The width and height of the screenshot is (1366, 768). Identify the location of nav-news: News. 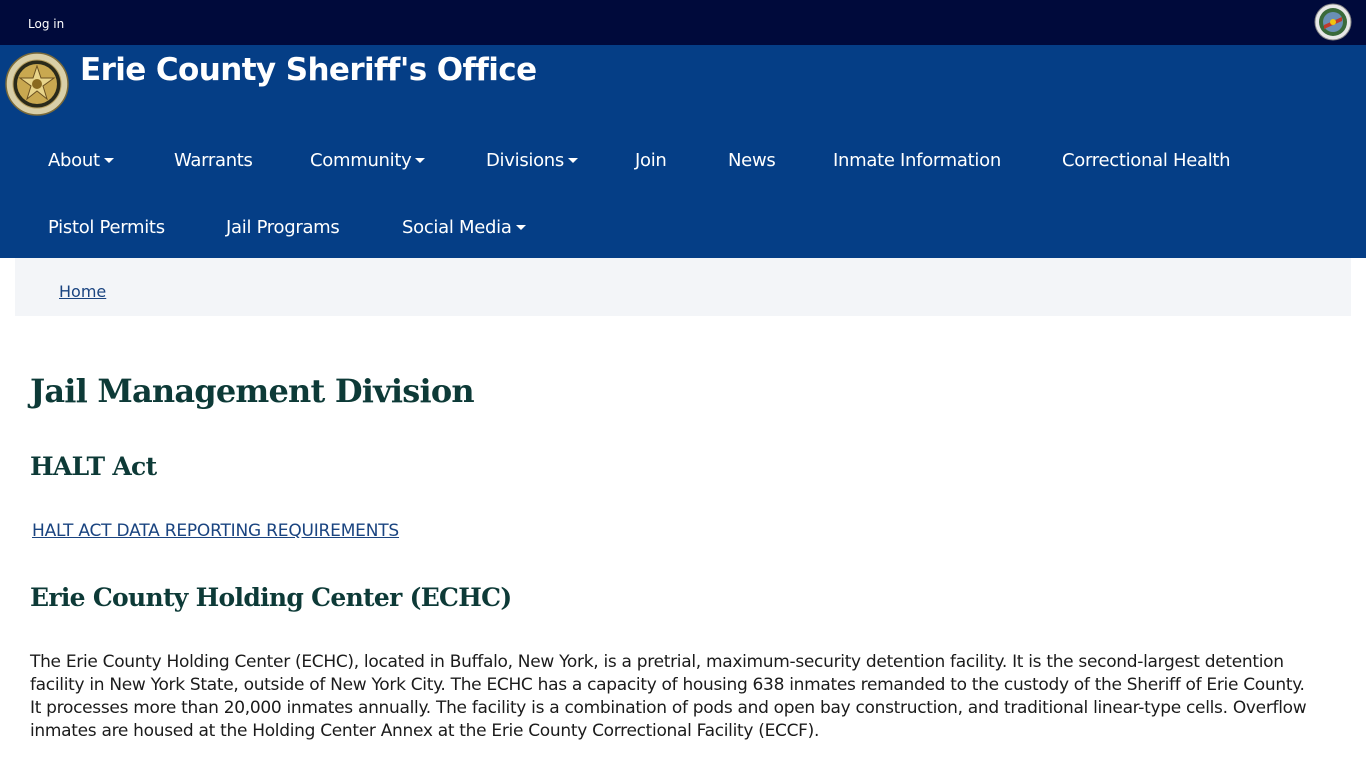
(752, 160).